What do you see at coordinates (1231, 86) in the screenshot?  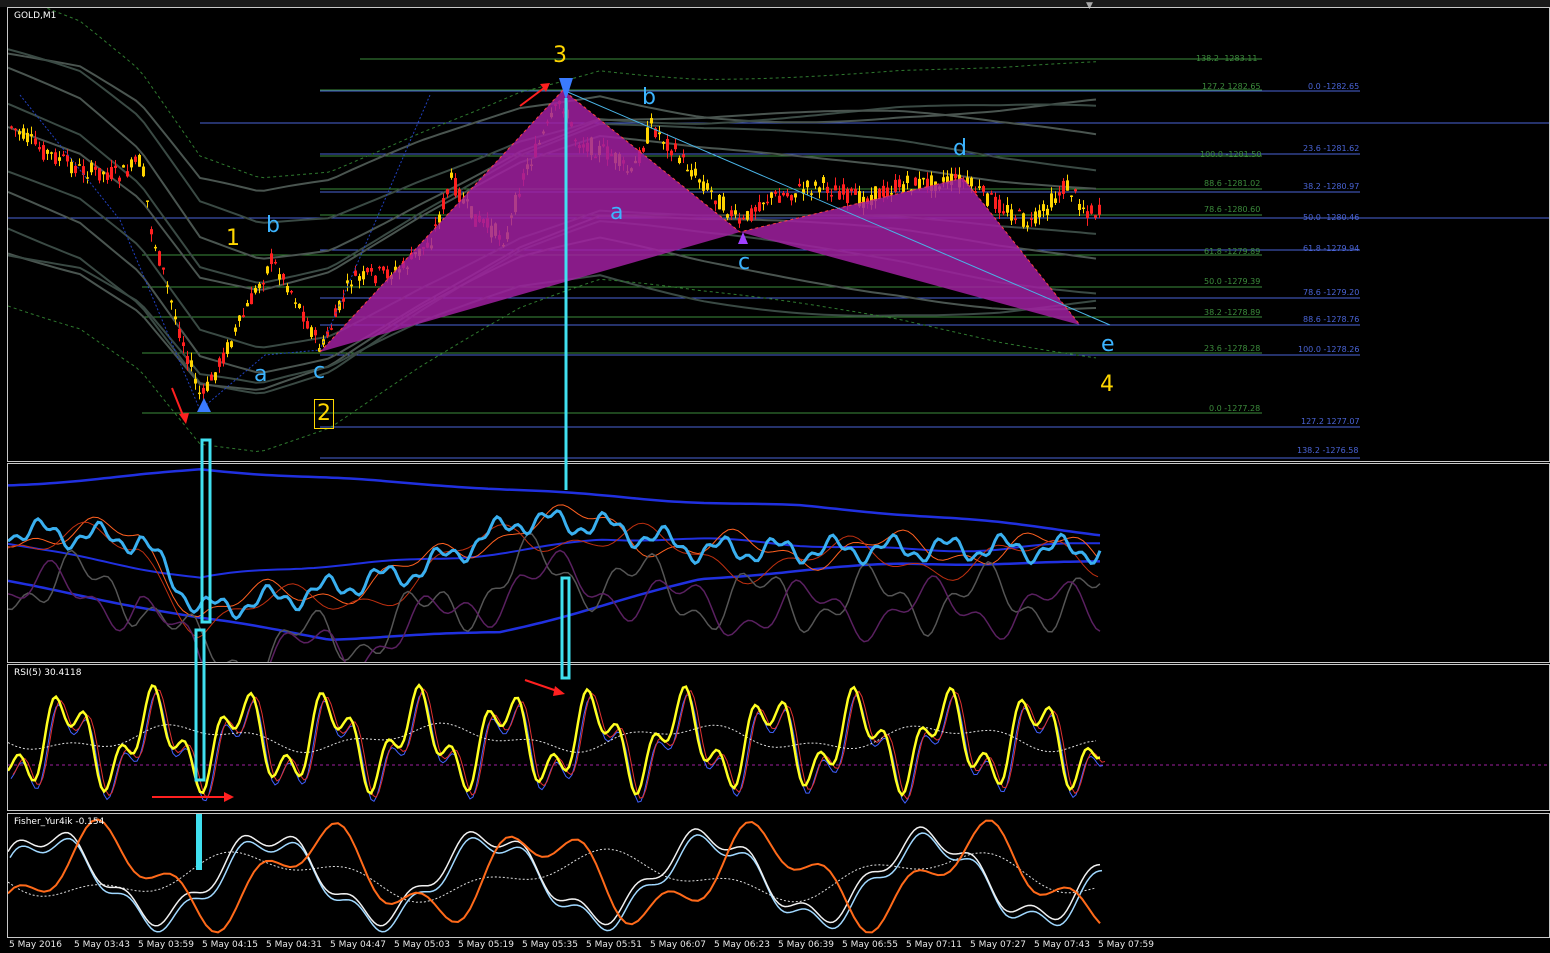 I see `fib-left-label: 127.2 1282.65` at bounding box center [1231, 86].